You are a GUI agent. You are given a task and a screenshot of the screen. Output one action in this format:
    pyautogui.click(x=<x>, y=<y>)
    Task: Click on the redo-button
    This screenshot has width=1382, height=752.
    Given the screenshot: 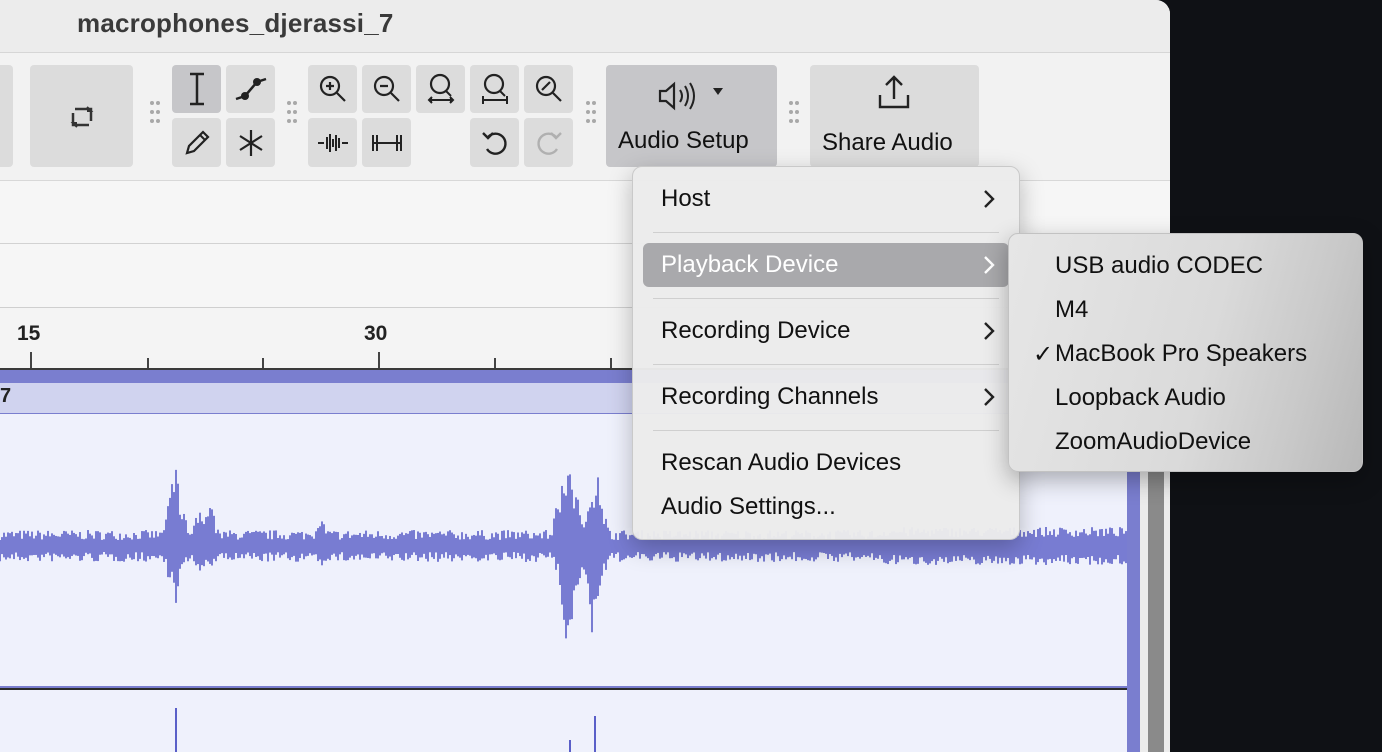 What is the action you would take?
    pyautogui.click(x=548, y=142)
    